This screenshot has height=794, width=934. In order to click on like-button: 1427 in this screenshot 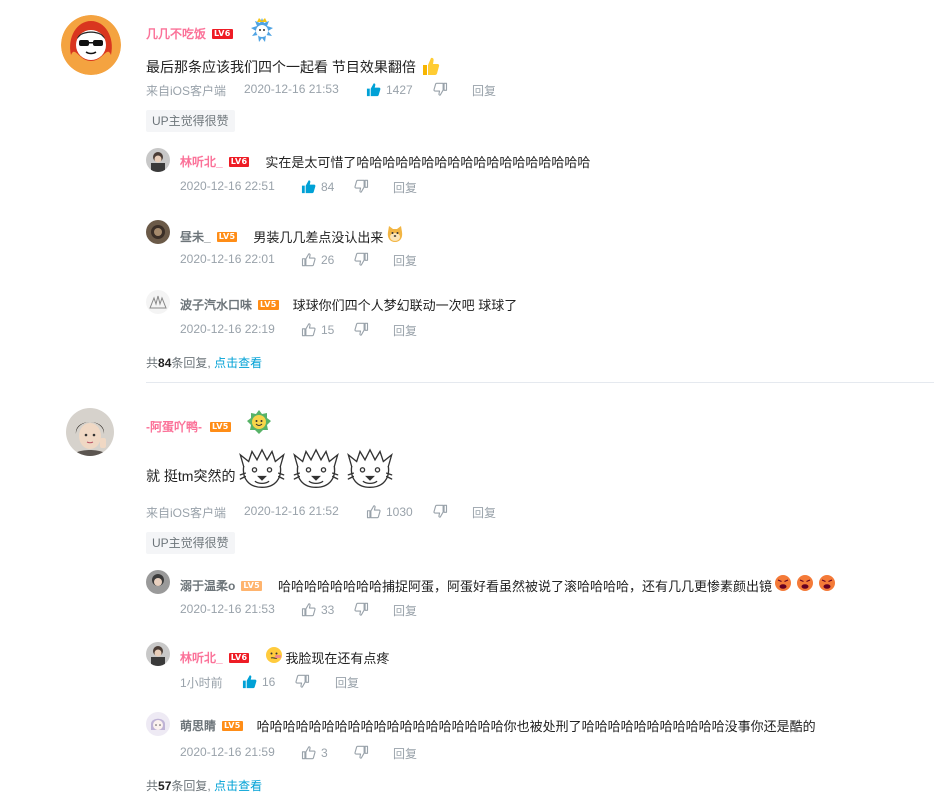, I will do `click(389, 89)`.